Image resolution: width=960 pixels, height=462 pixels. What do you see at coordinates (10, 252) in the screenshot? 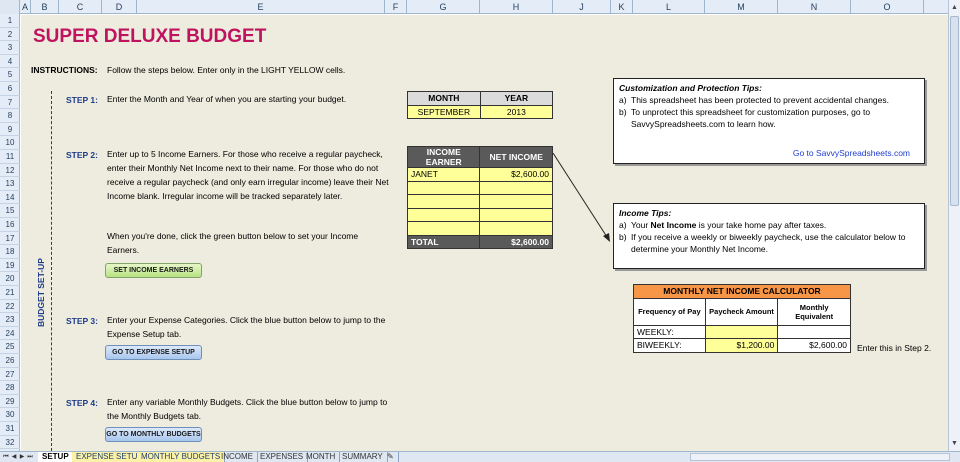
I see `row-header: 18` at bounding box center [10, 252].